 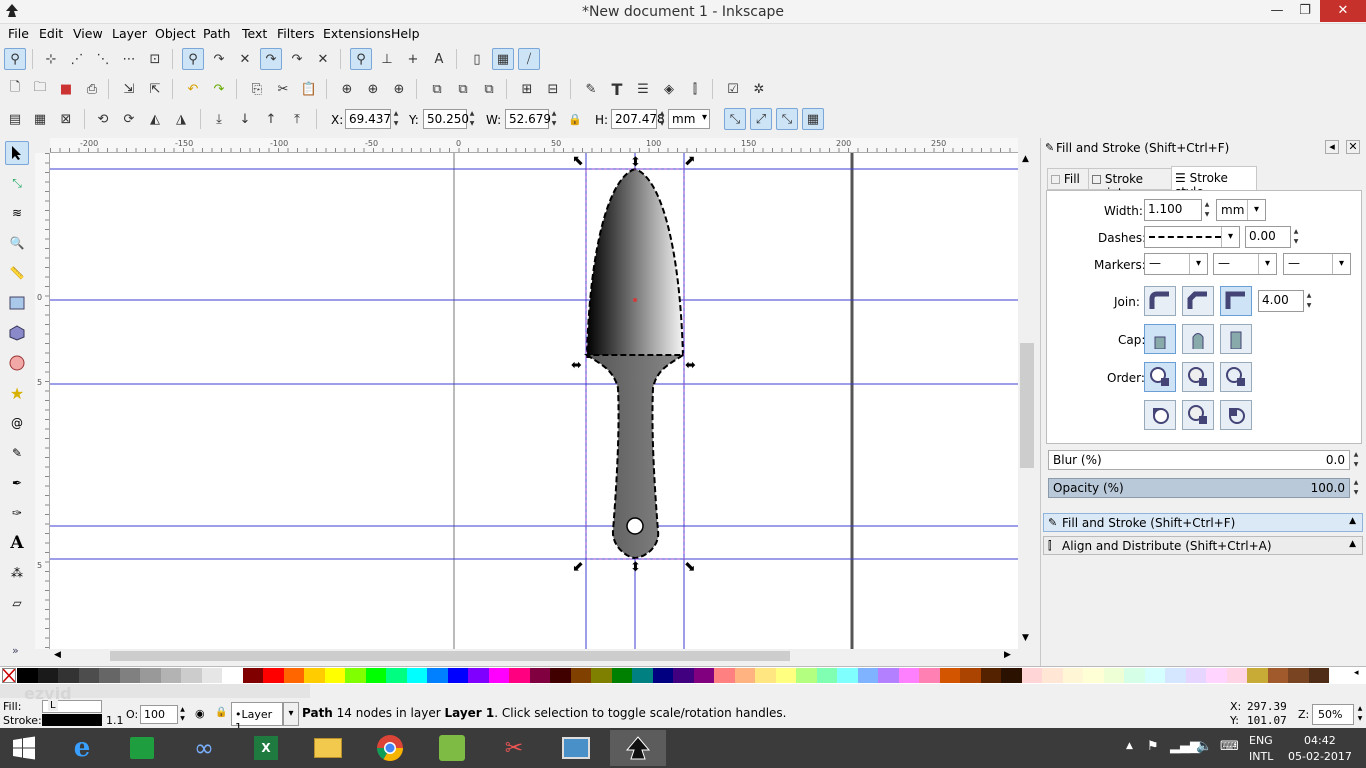 What do you see at coordinates (450, 656) in the screenshot?
I see `horizontal-scroll-thumb` at bounding box center [450, 656].